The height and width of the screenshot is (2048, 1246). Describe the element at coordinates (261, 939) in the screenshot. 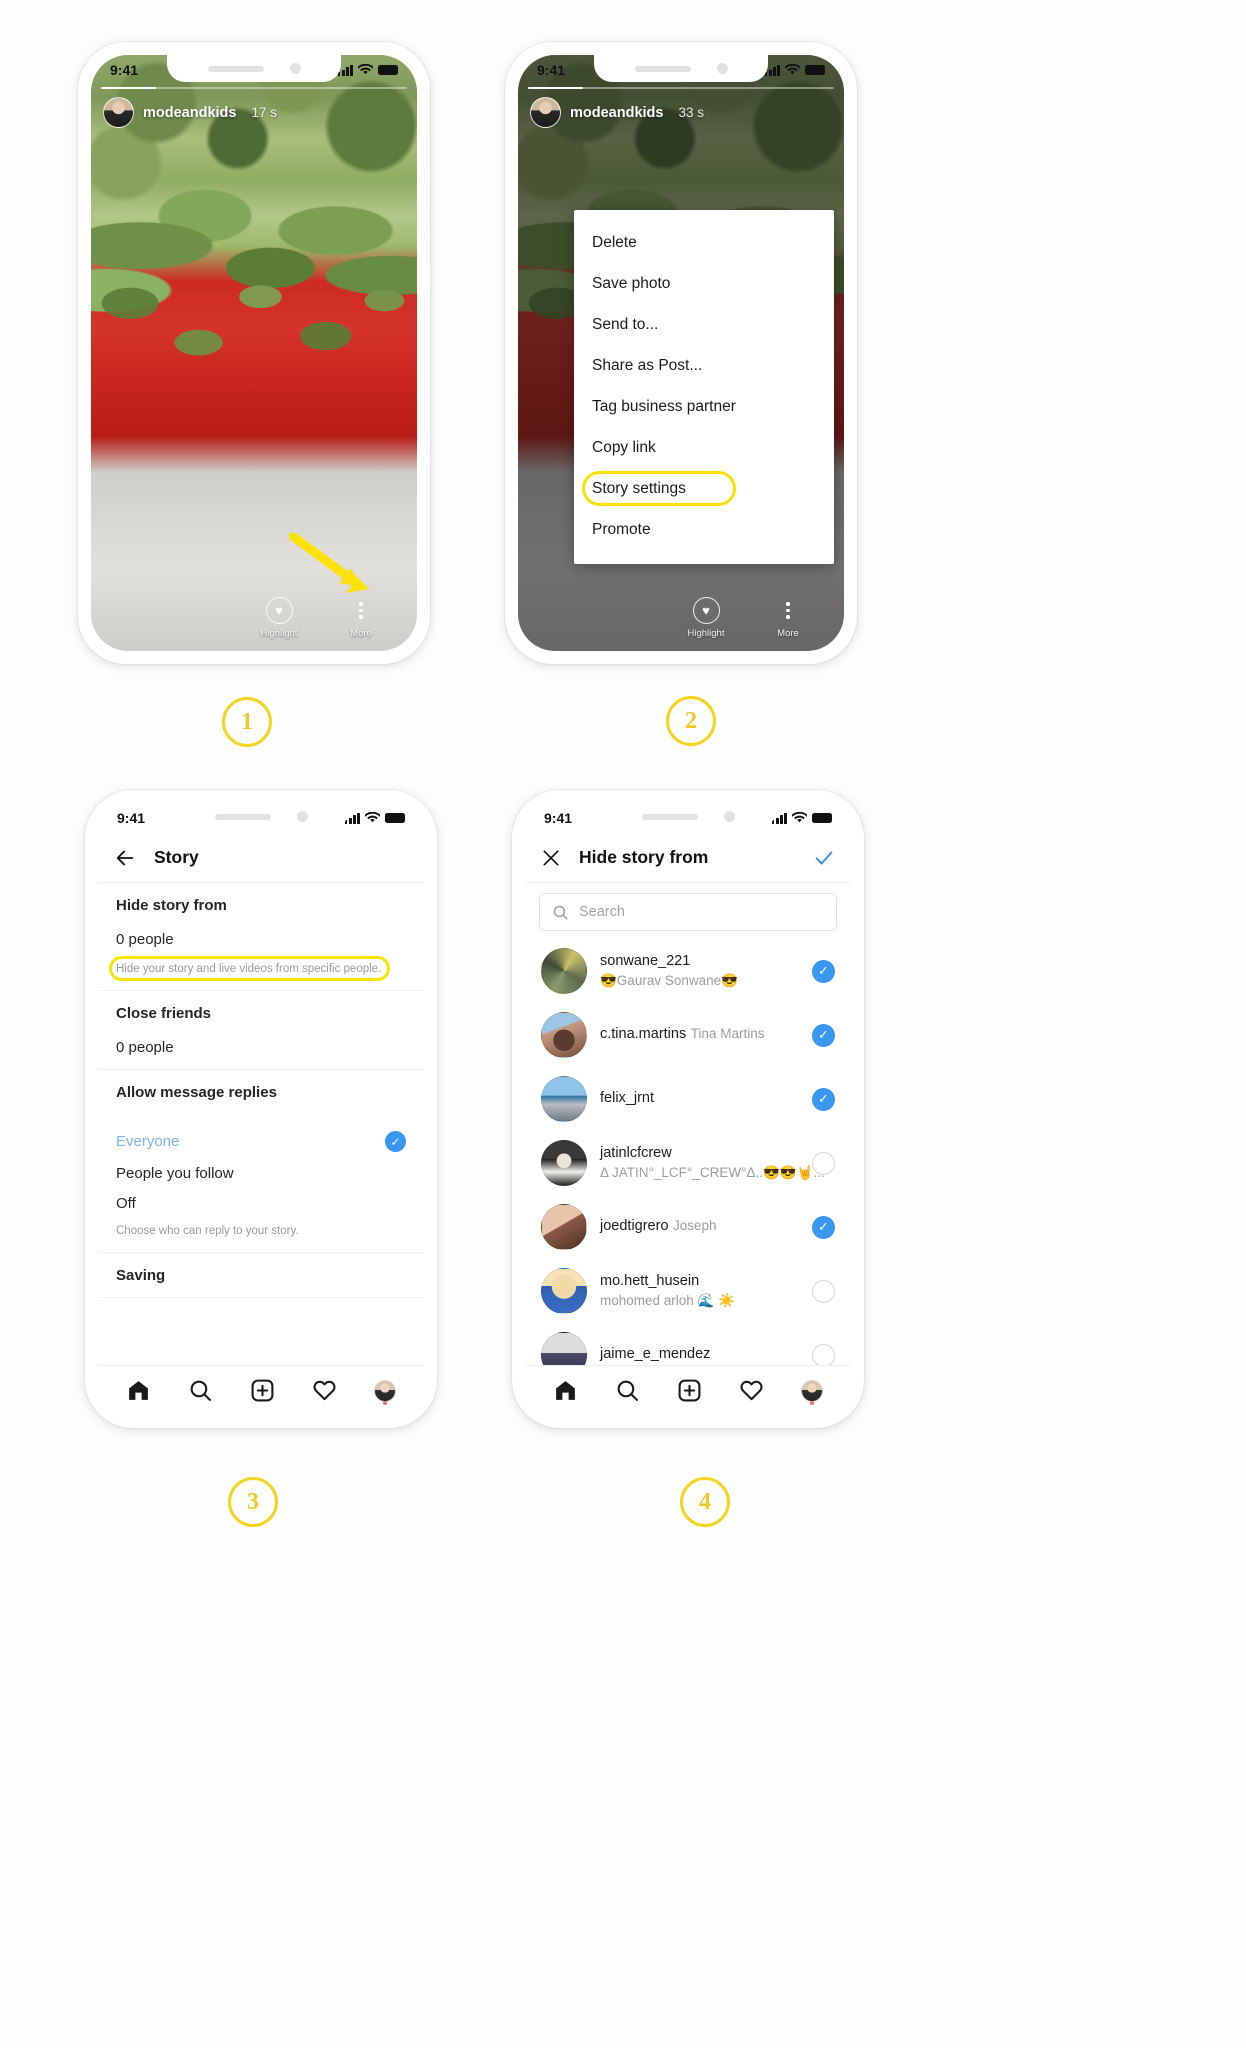

I see `hide-story-count: 0 people` at that location.